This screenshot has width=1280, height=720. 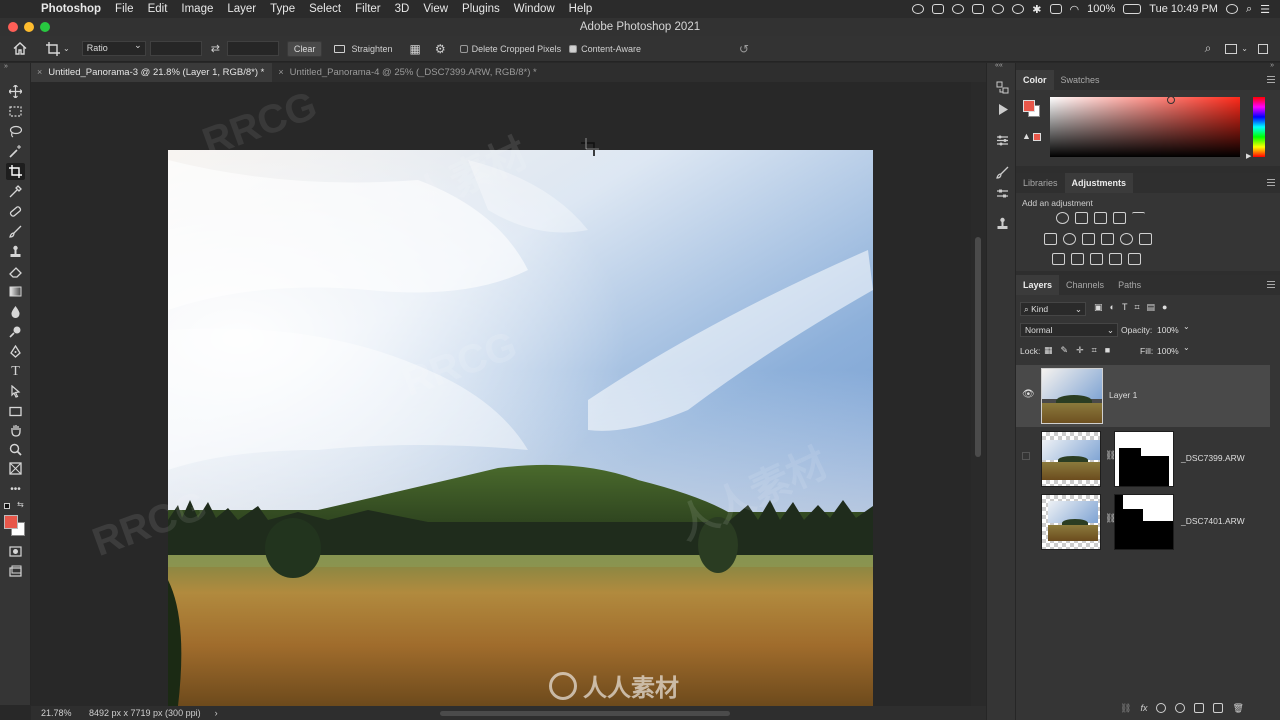 What do you see at coordinates (1002, 193) in the screenshot?
I see `adjust-sliders-icon` at bounding box center [1002, 193].